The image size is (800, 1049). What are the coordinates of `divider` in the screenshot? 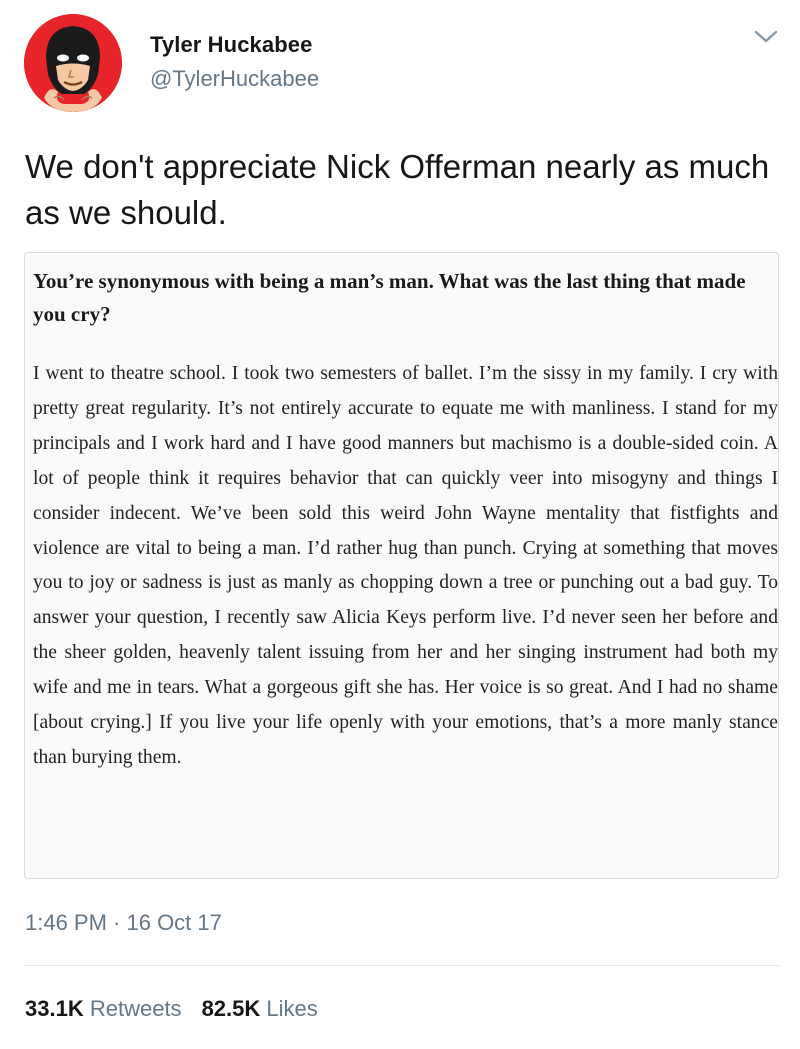 It's located at (402, 965).